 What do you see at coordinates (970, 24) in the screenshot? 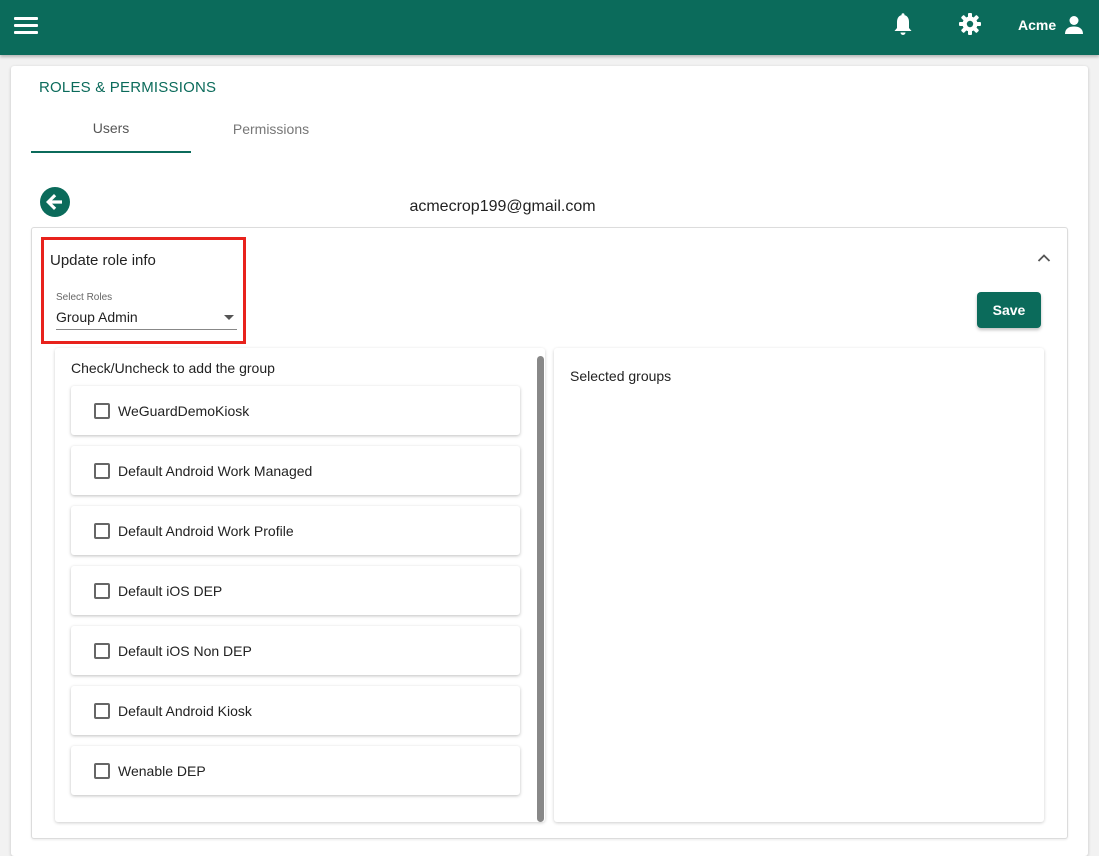
I see `gear-icon` at bounding box center [970, 24].